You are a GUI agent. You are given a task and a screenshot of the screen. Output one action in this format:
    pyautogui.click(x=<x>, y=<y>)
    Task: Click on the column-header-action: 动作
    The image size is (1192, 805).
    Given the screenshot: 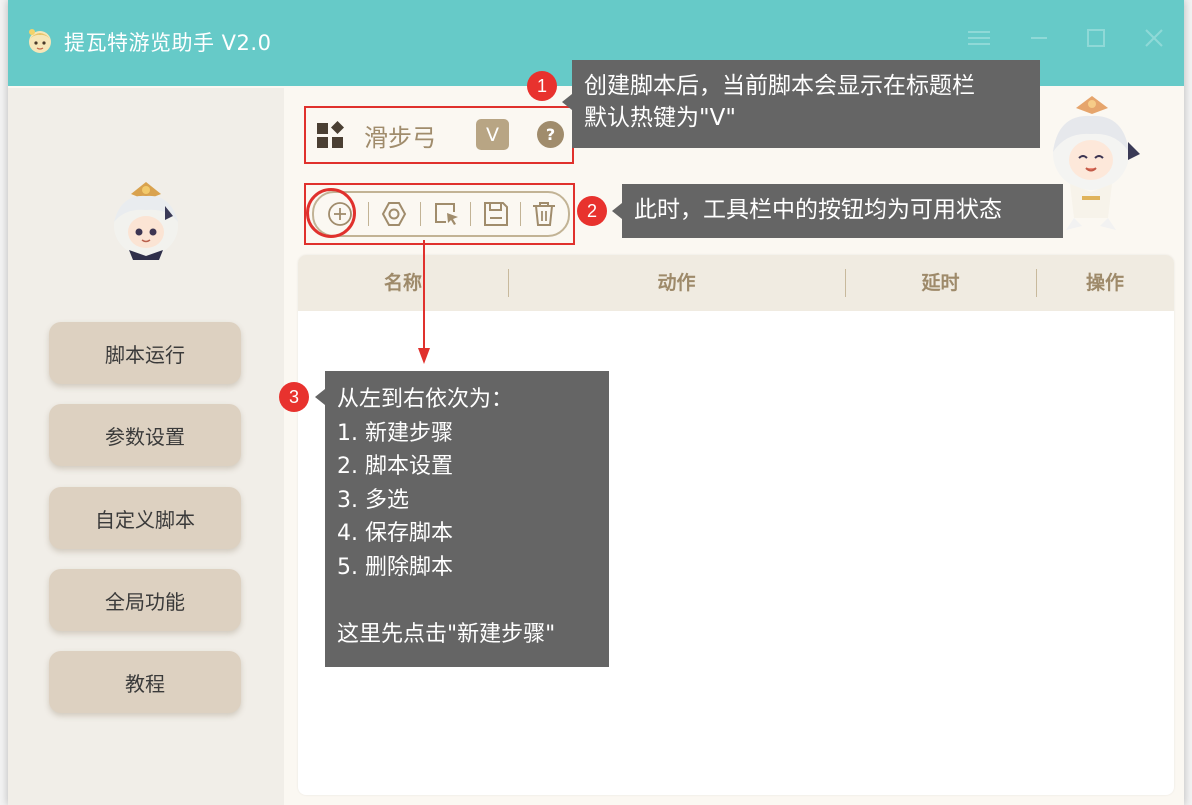 What is the action you would take?
    pyautogui.click(x=676, y=283)
    